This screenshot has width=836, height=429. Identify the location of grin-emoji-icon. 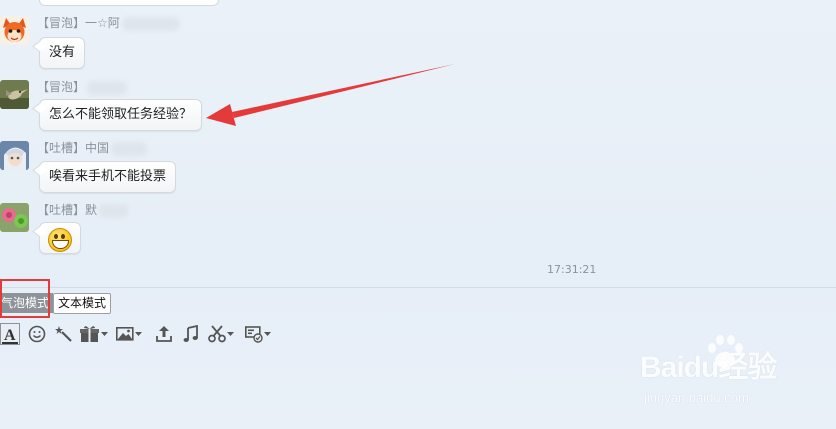
(60, 240).